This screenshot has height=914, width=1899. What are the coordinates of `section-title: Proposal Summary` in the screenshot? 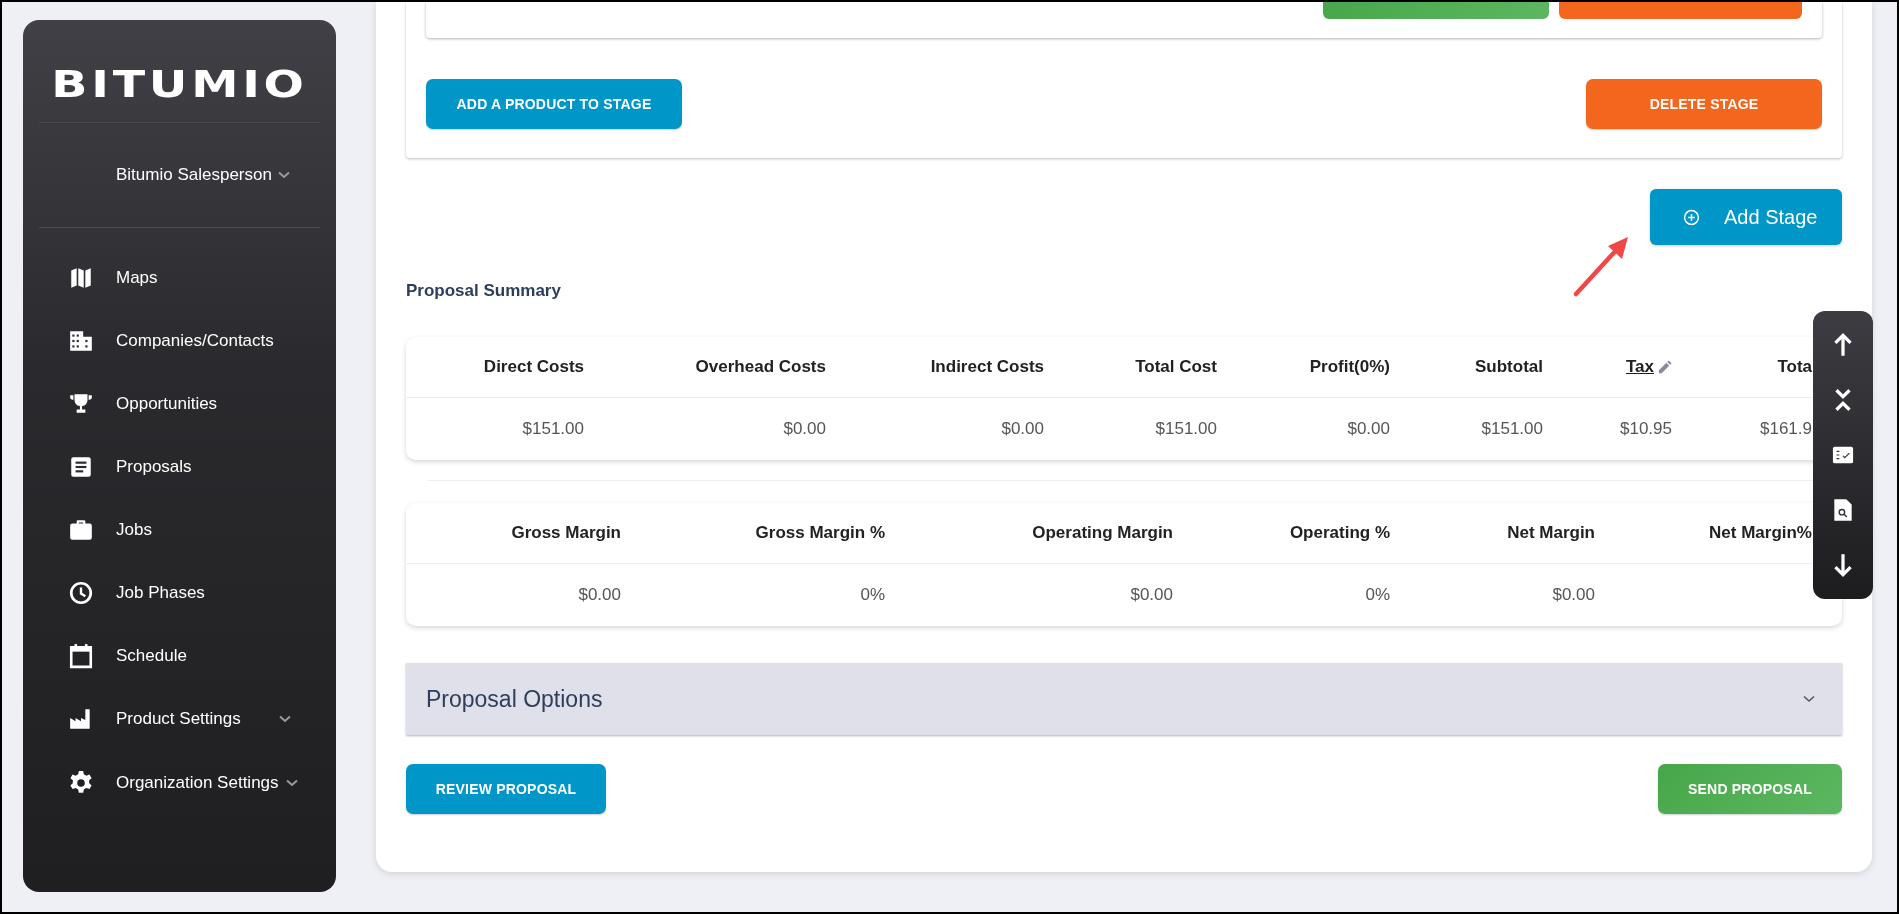 It's located at (484, 291).